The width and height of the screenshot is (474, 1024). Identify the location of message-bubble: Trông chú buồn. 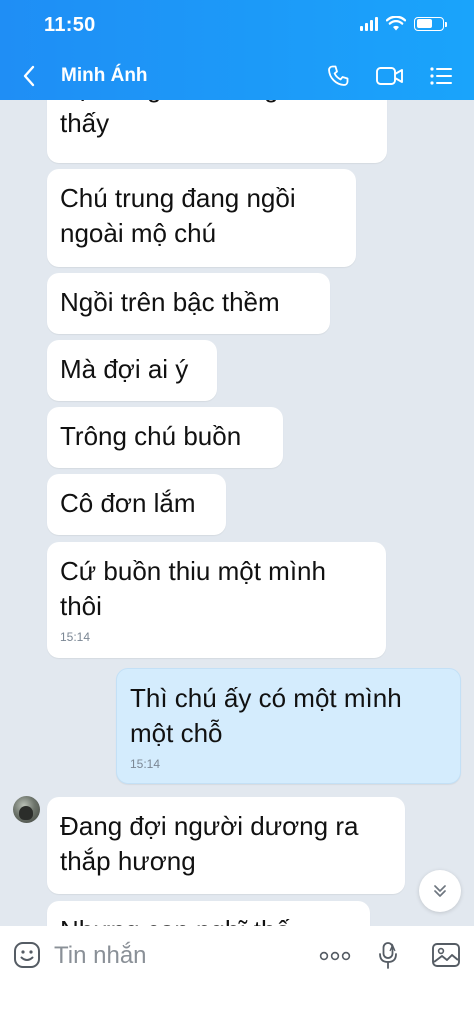
(165, 437).